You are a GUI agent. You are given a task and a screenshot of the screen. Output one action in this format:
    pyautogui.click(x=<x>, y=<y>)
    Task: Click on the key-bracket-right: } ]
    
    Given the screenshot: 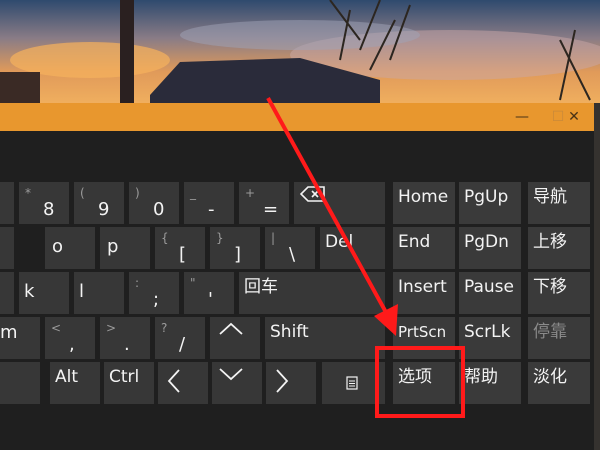 What is the action you would take?
    pyautogui.click(x=235, y=248)
    